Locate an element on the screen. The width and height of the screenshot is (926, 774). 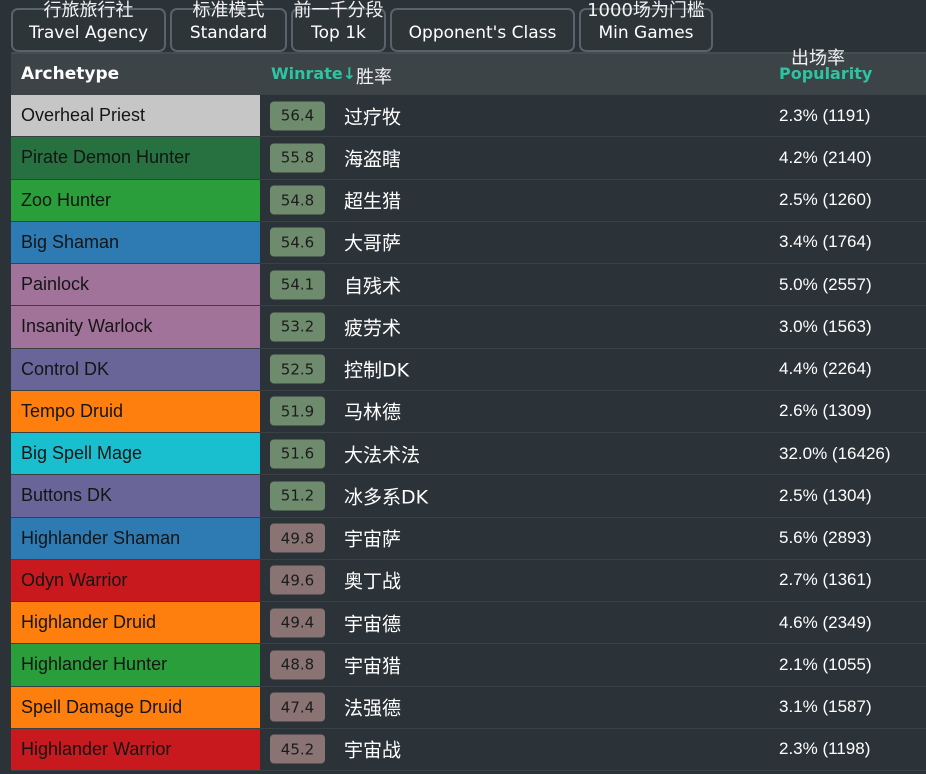
popularity-value: 32.0% (16426) is located at coordinates (835, 453).